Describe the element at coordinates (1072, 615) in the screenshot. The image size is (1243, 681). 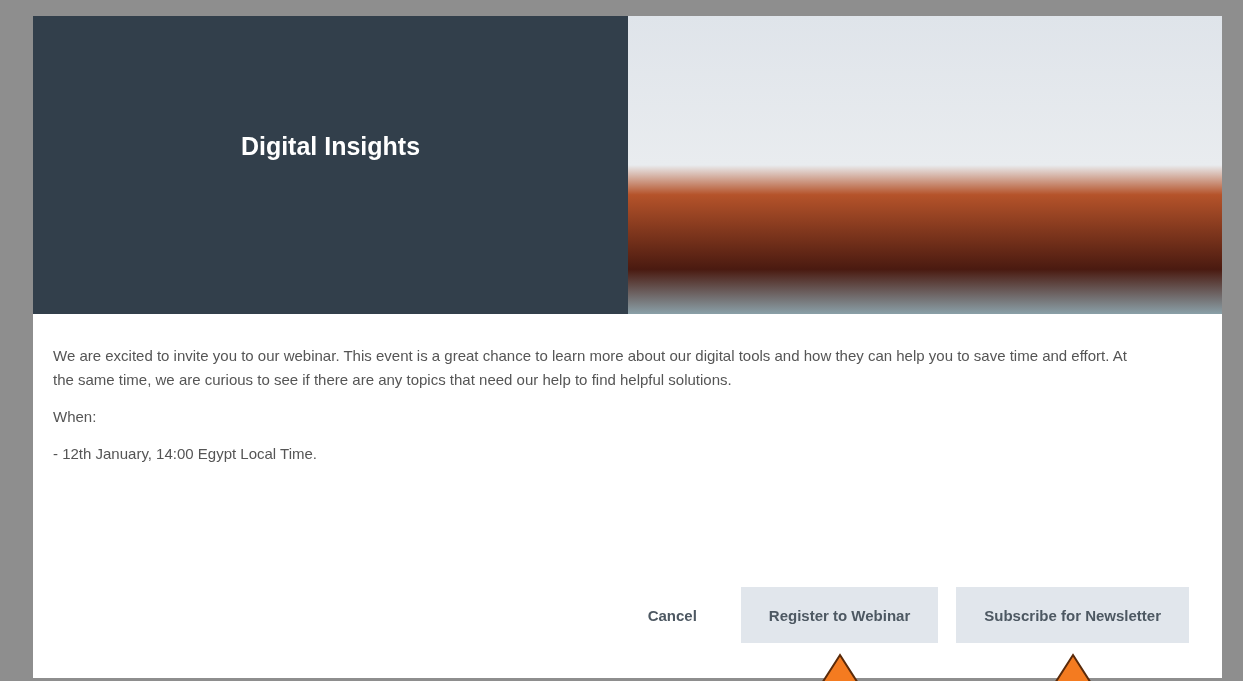
I see `action-button: Subscribe for Newsletter` at that location.